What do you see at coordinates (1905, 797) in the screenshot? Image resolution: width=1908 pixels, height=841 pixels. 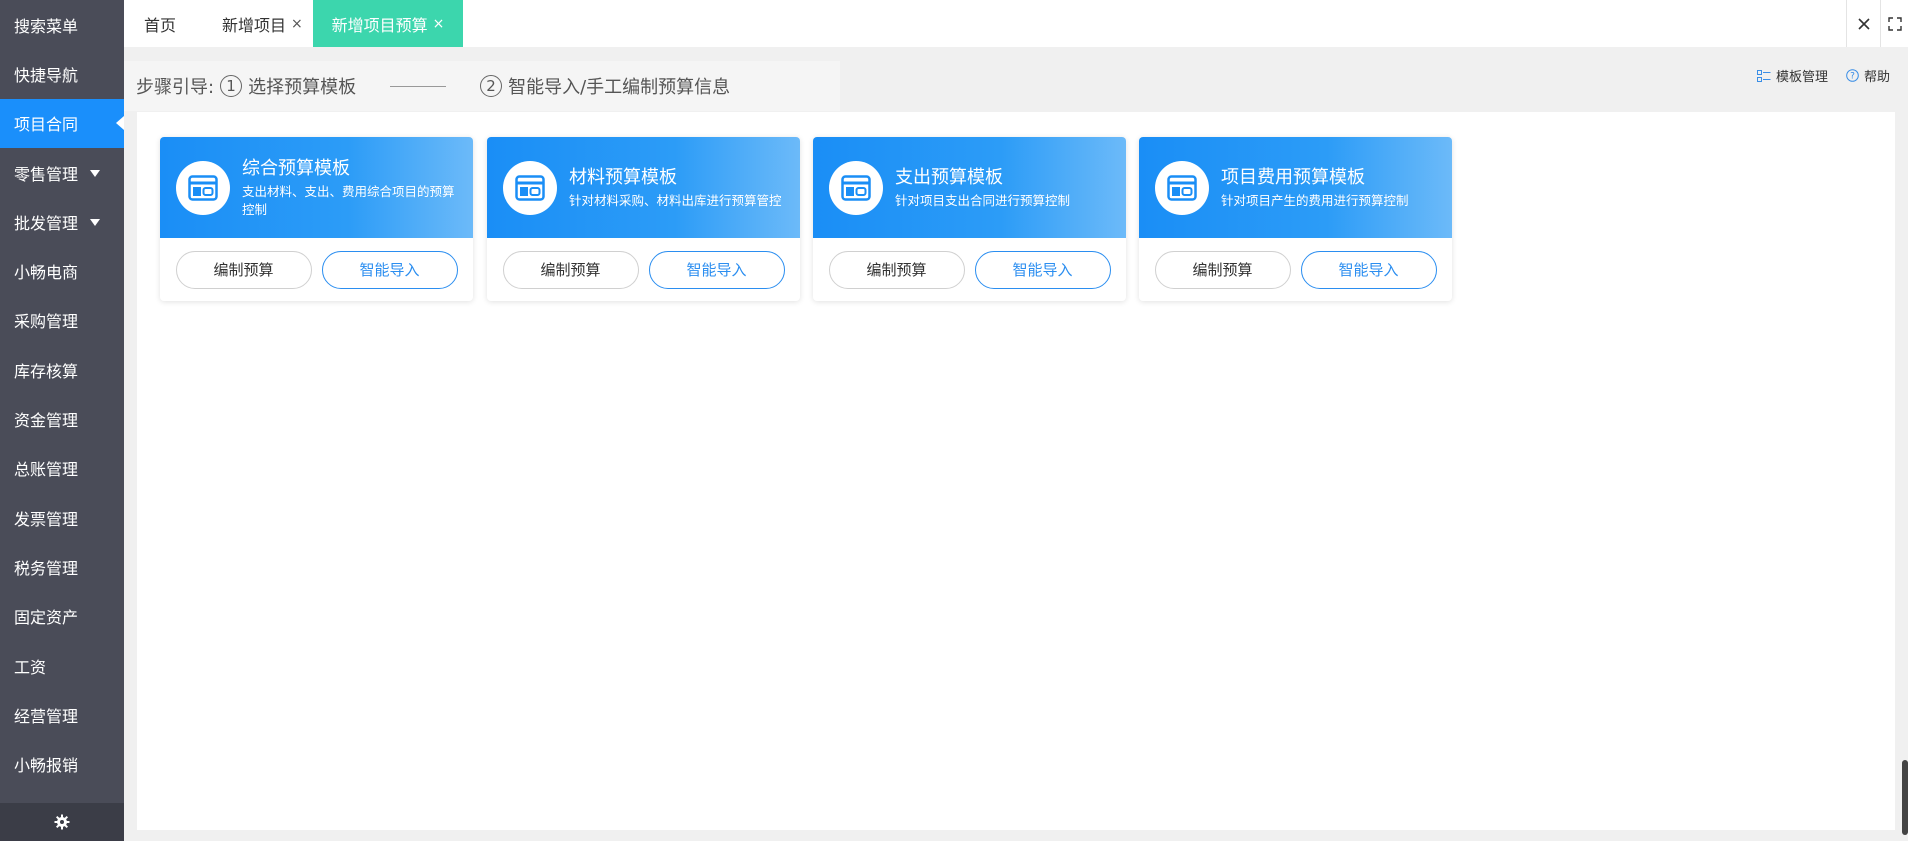 I see `scrollbar-handle` at bounding box center [1905, 797].